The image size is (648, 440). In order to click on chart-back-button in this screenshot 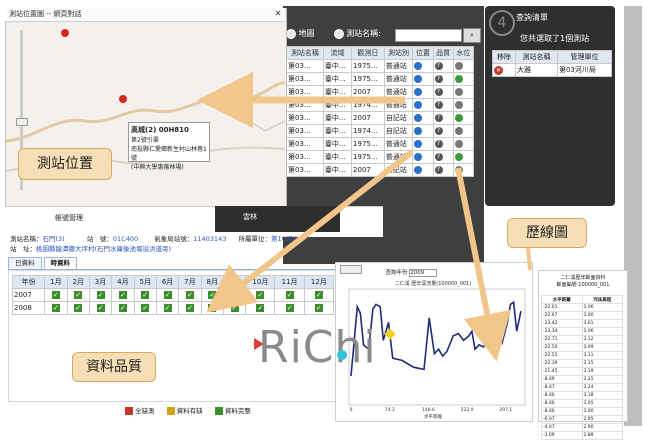, I will do `click(351, 269)`.